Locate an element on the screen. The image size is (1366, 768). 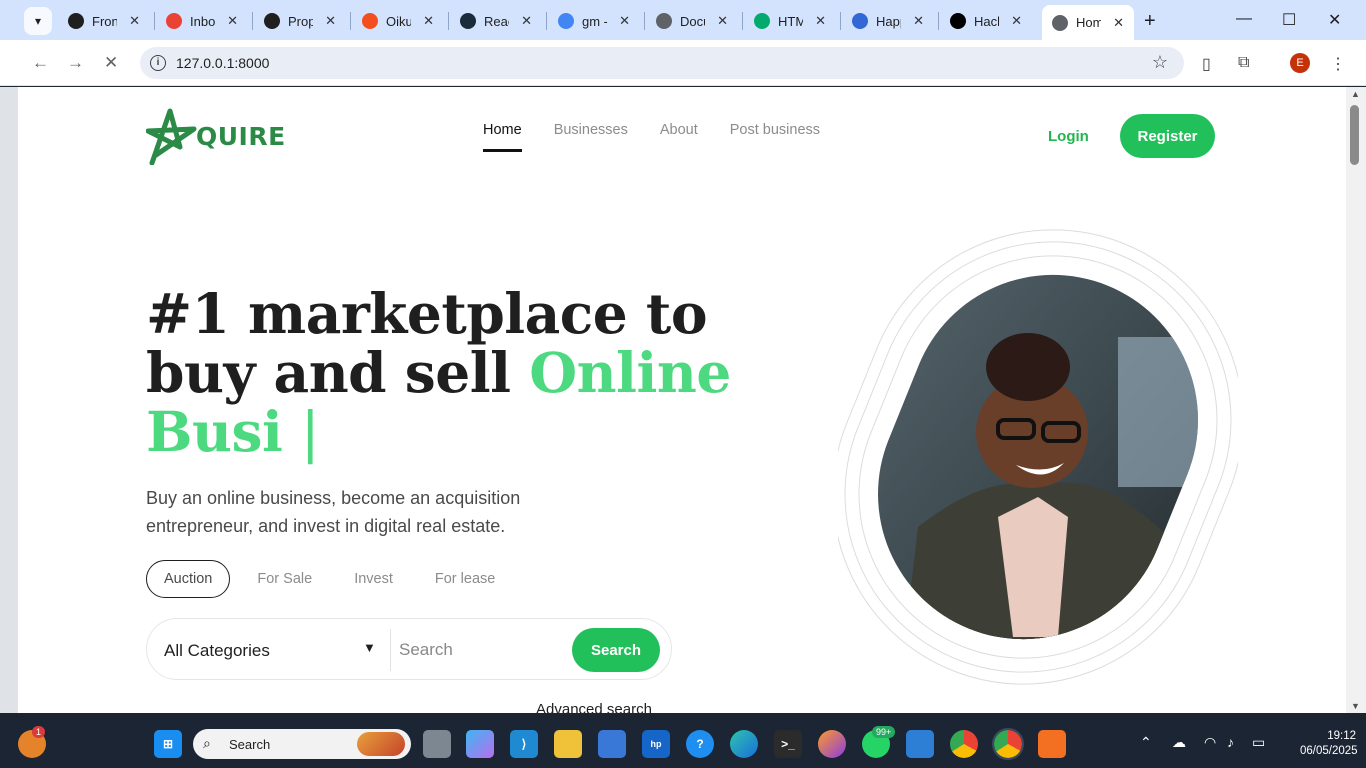
browser-tab: Hom ✕ is located at coordinates (1088, 22).